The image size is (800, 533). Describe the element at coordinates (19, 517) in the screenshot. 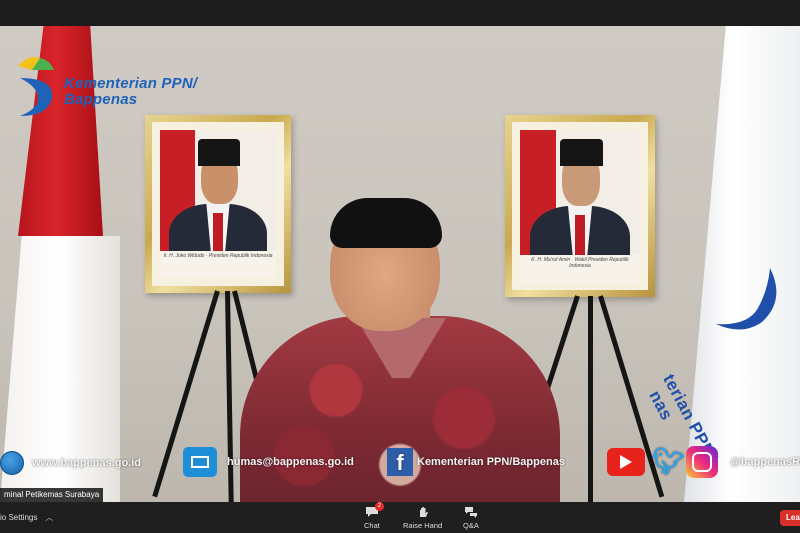

I see `audio-settings-label: io Settings` at that location.